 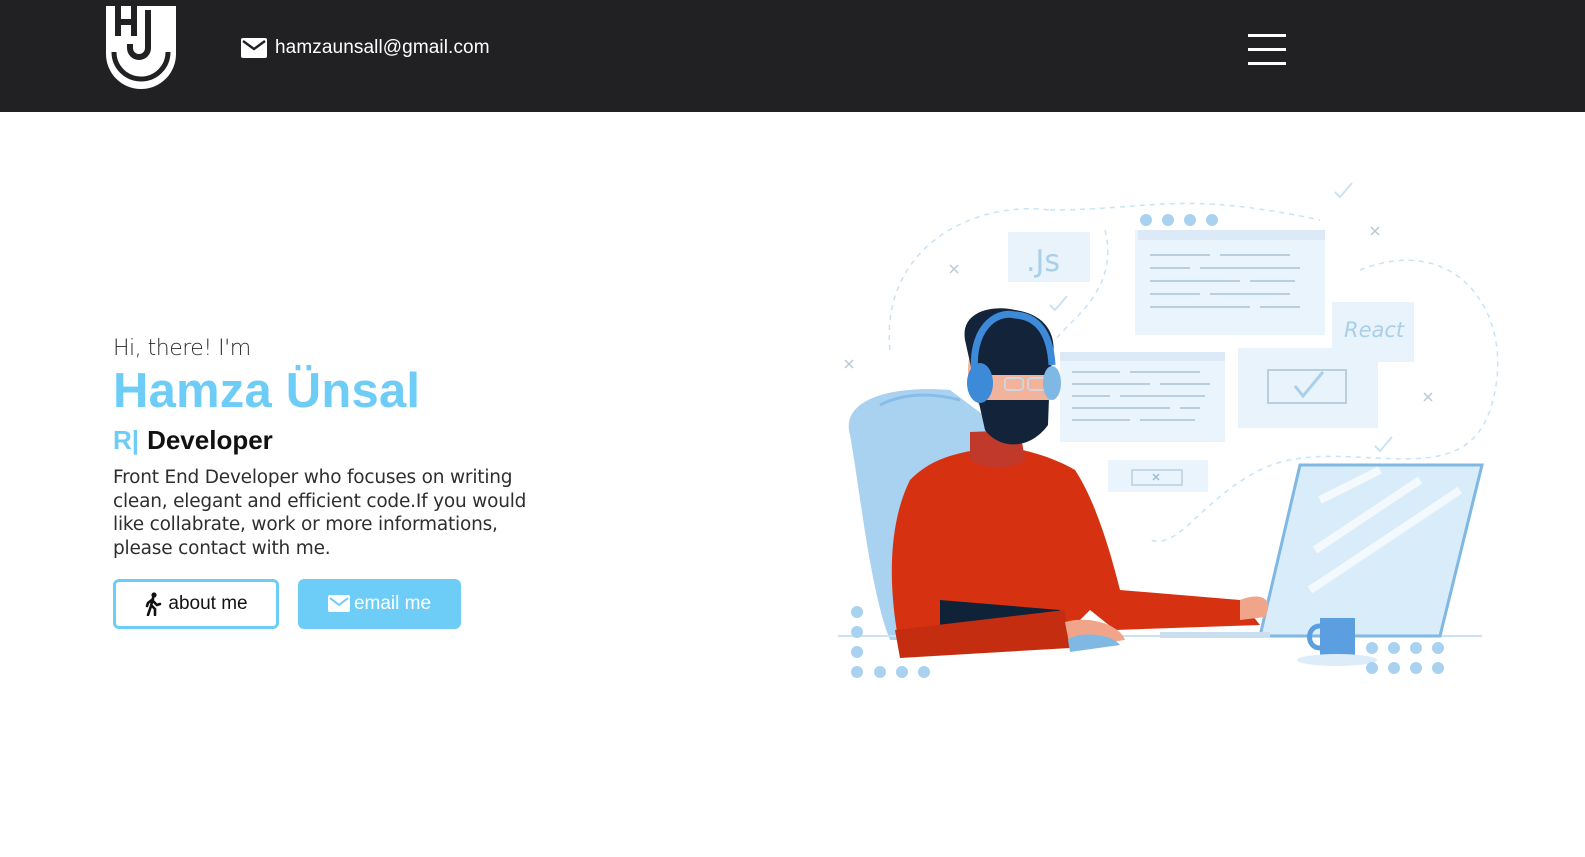 What do you see at coordinates (154, 604) in the screenshot?
I see `person-walking-icon` at bounding box center [154, 604].